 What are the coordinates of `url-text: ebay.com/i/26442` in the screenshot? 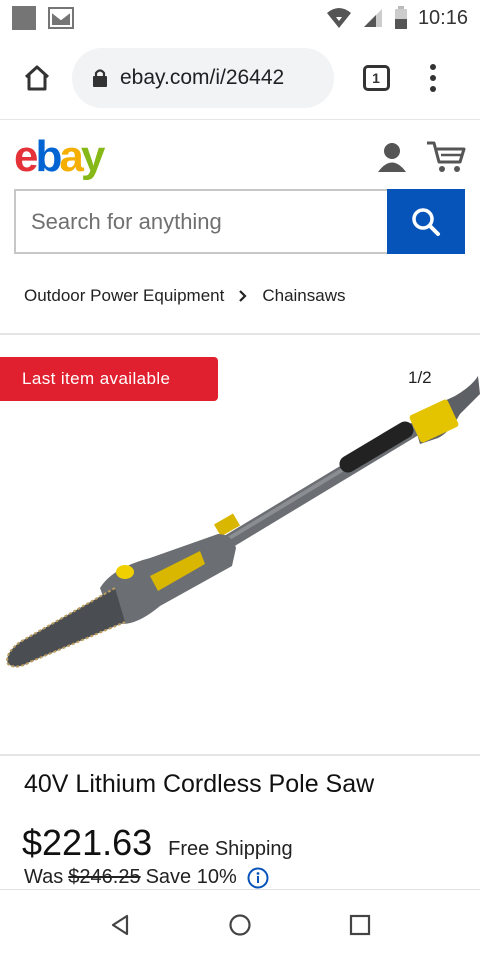 It's located at (202, 77).